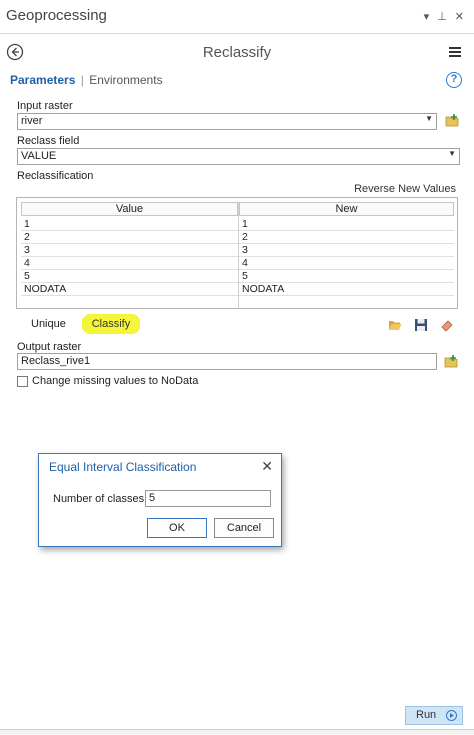 Image resolution: width=474 pixels, height=735 pixels. I want to click on reclass-field-label: Reclass field, so click(48, 141).